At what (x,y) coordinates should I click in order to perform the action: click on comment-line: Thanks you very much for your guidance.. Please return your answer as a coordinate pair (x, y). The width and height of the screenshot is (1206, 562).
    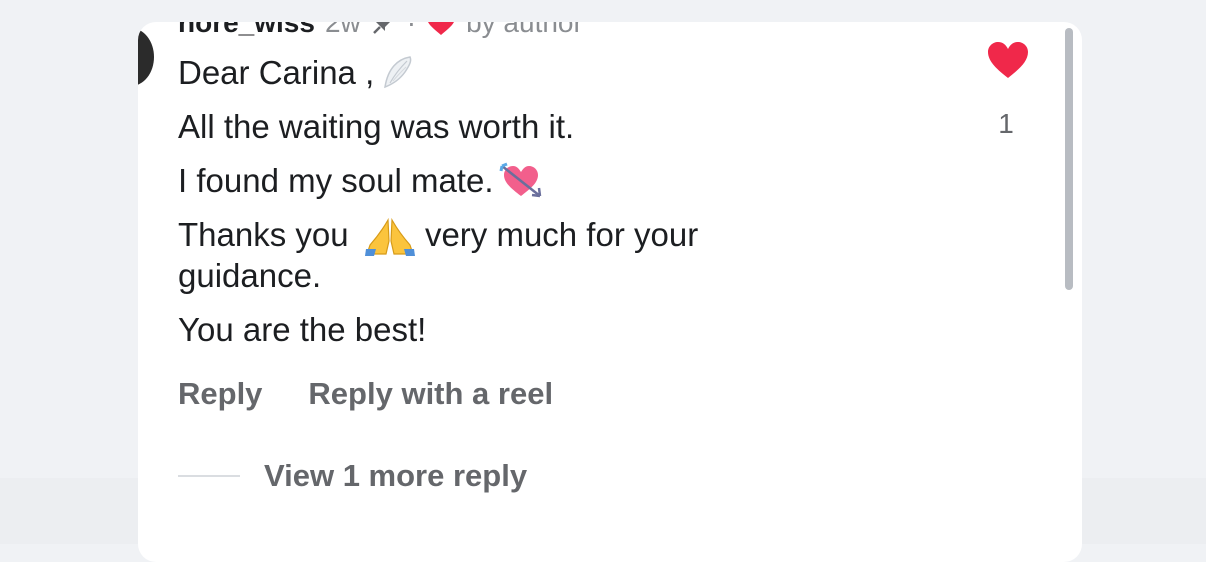
    Looking at the image, I should click on (438, 255).